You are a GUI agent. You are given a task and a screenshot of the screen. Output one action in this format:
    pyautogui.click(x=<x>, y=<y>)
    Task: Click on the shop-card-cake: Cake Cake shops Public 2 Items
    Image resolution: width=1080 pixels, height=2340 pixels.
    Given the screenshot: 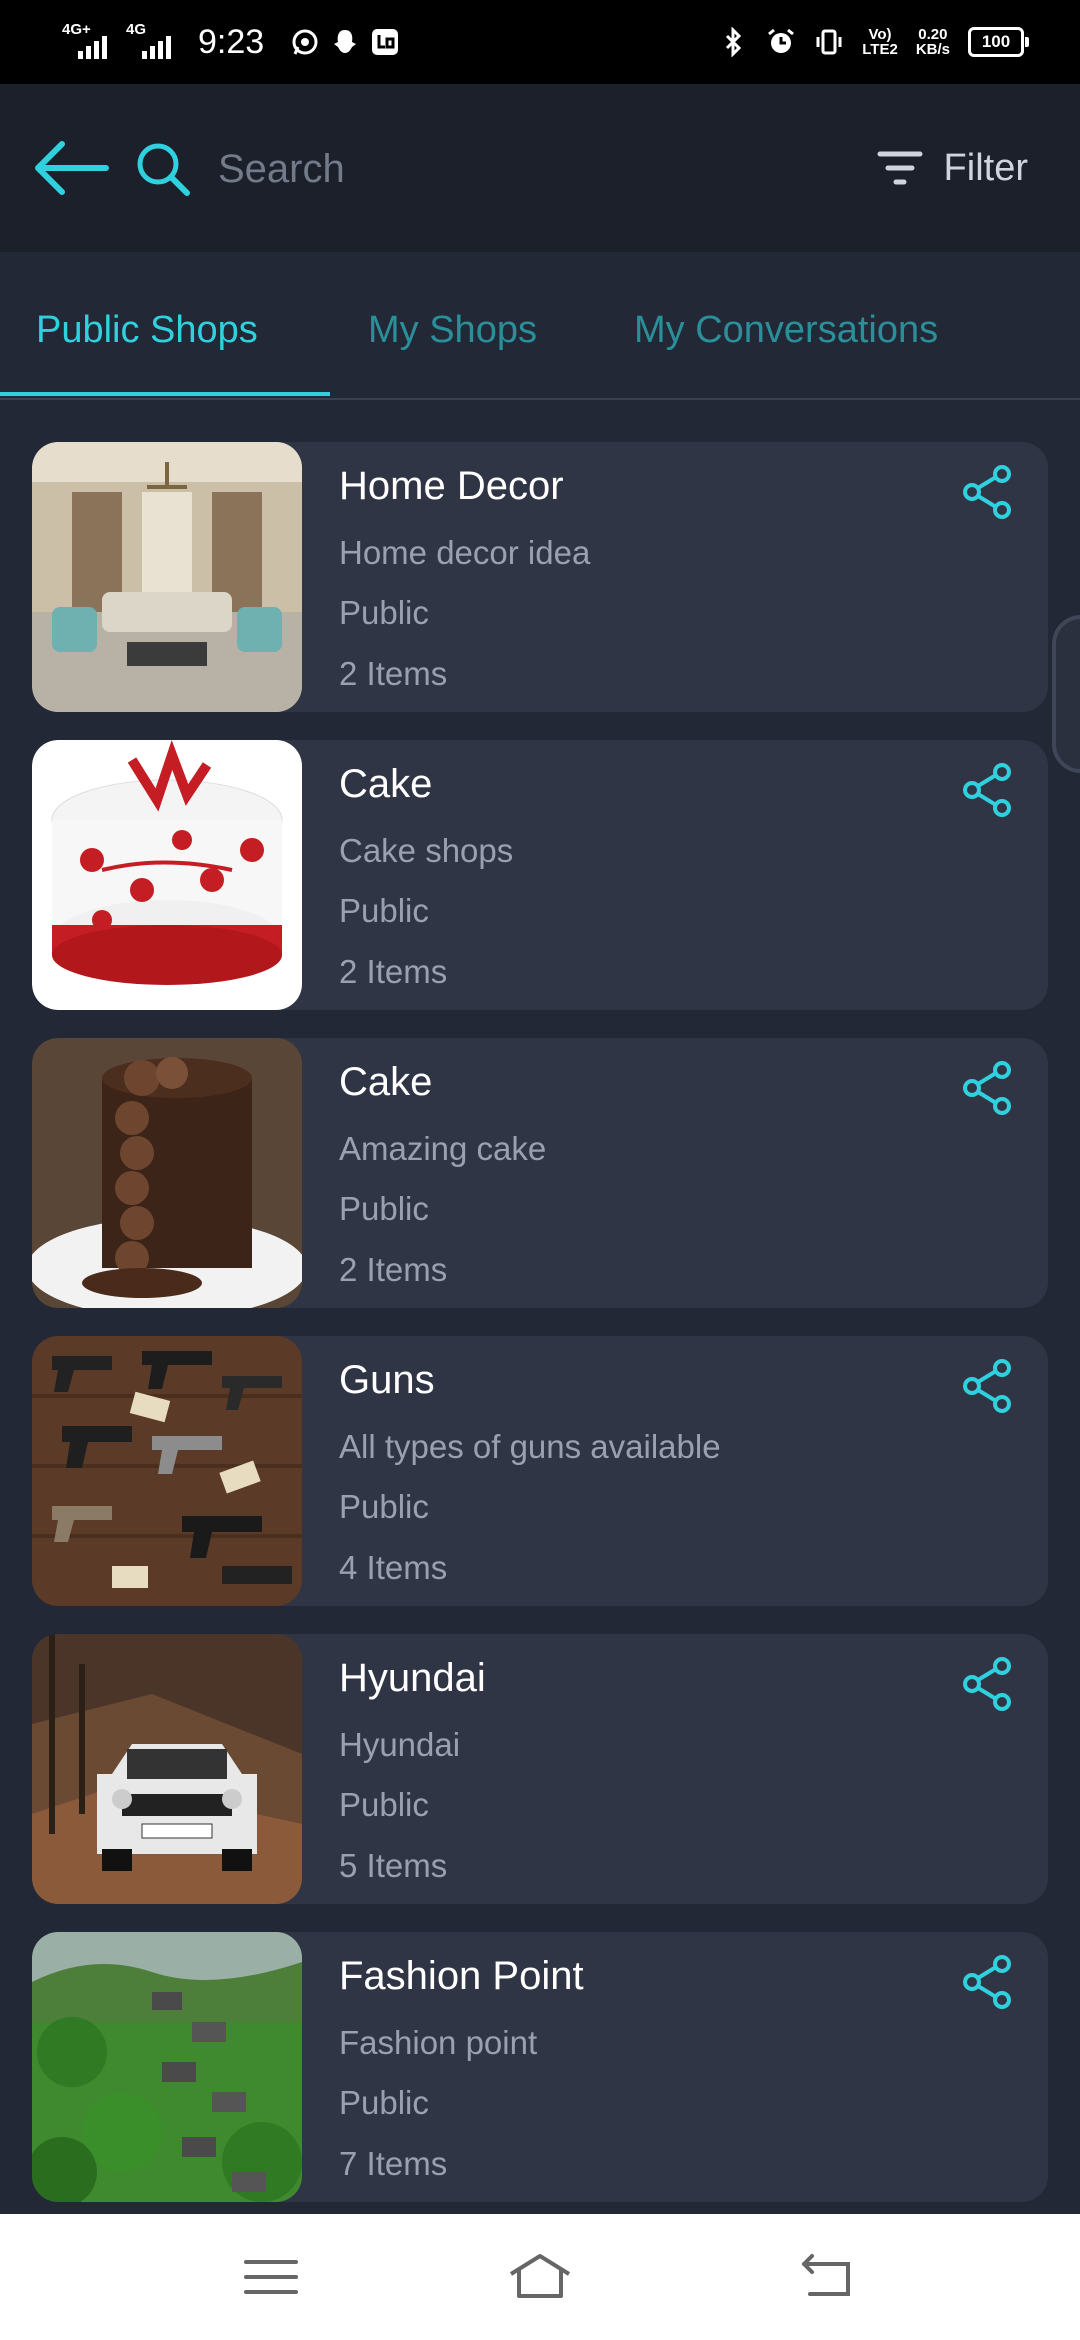 What is the action you would take?
    pyautogui.click(x=540, y=875)
    